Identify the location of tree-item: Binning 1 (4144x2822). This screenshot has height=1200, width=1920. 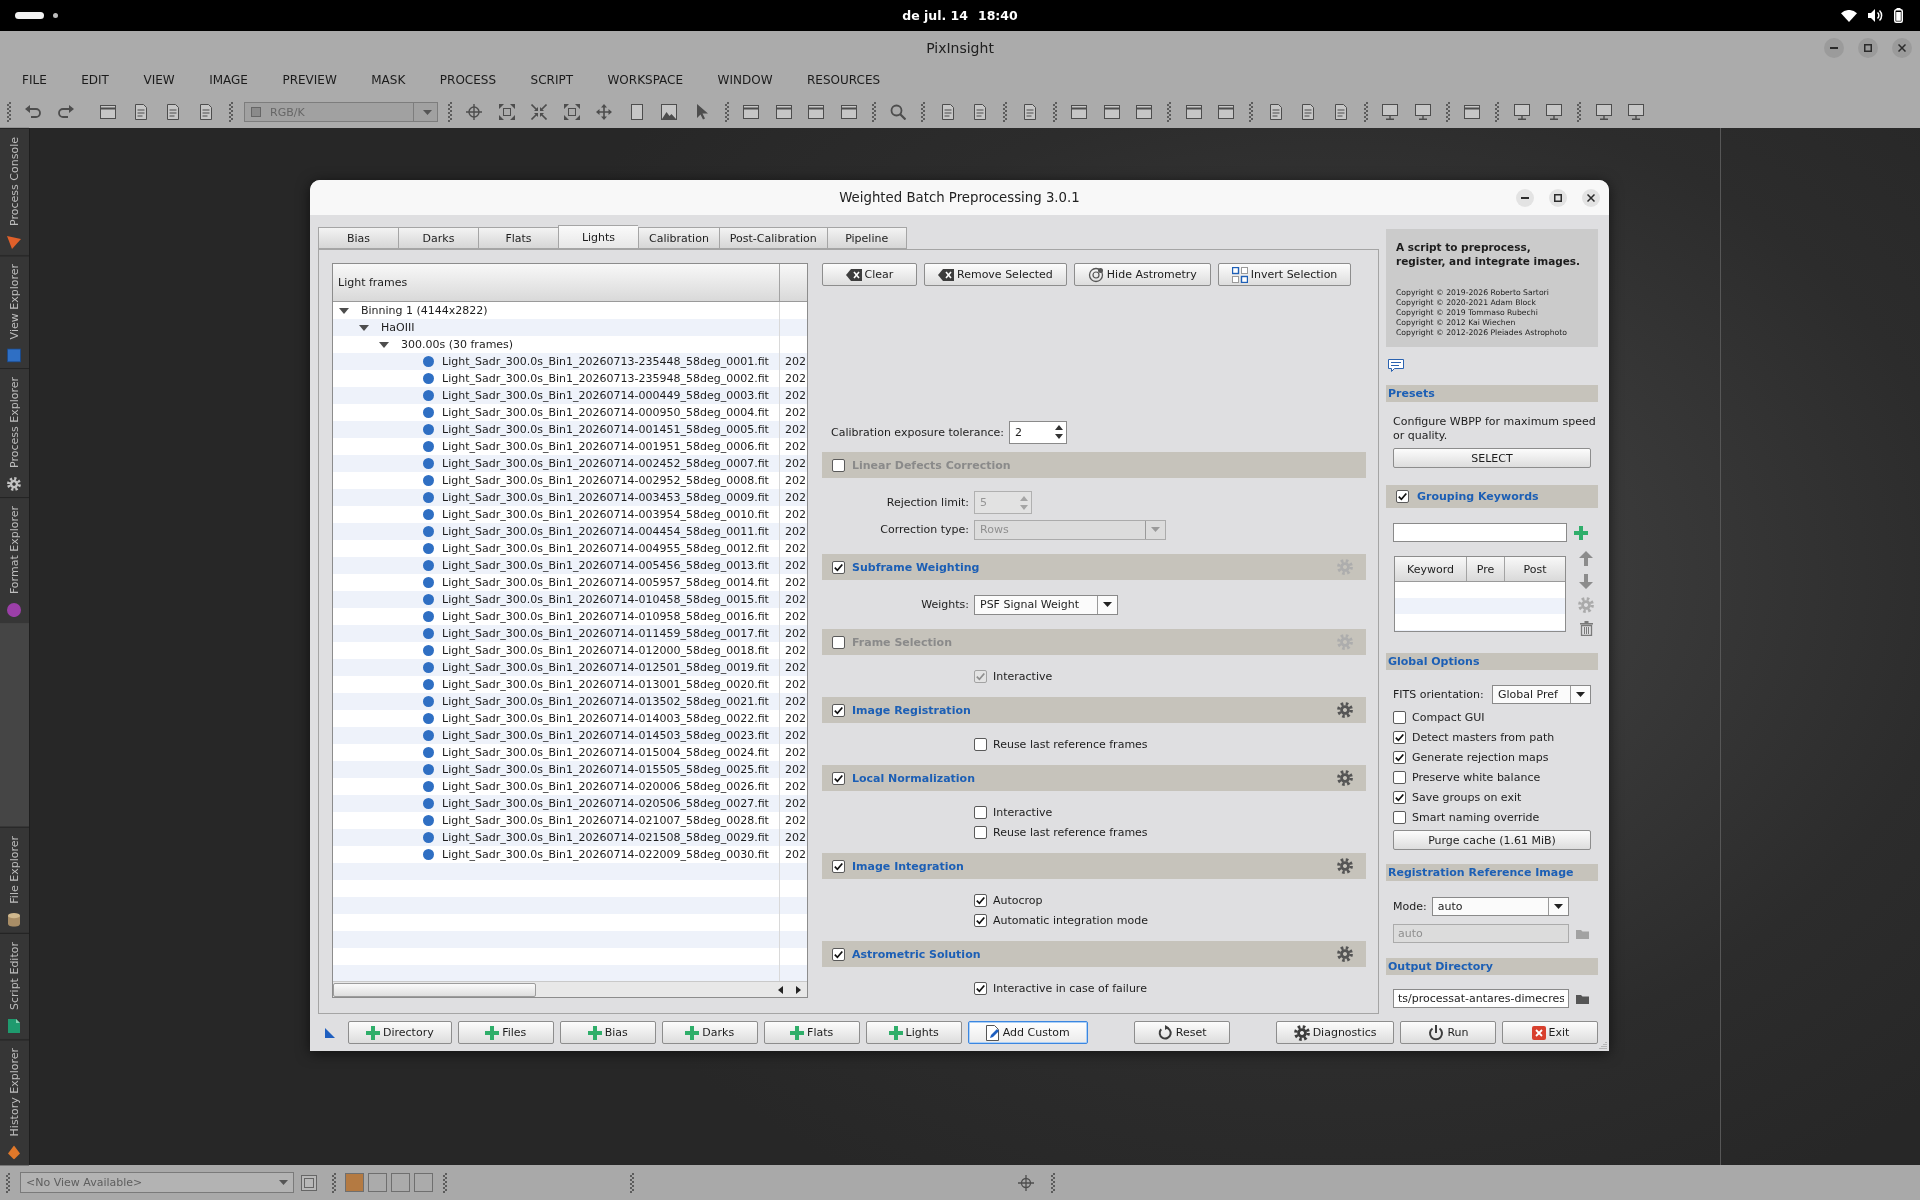
(424, 310).